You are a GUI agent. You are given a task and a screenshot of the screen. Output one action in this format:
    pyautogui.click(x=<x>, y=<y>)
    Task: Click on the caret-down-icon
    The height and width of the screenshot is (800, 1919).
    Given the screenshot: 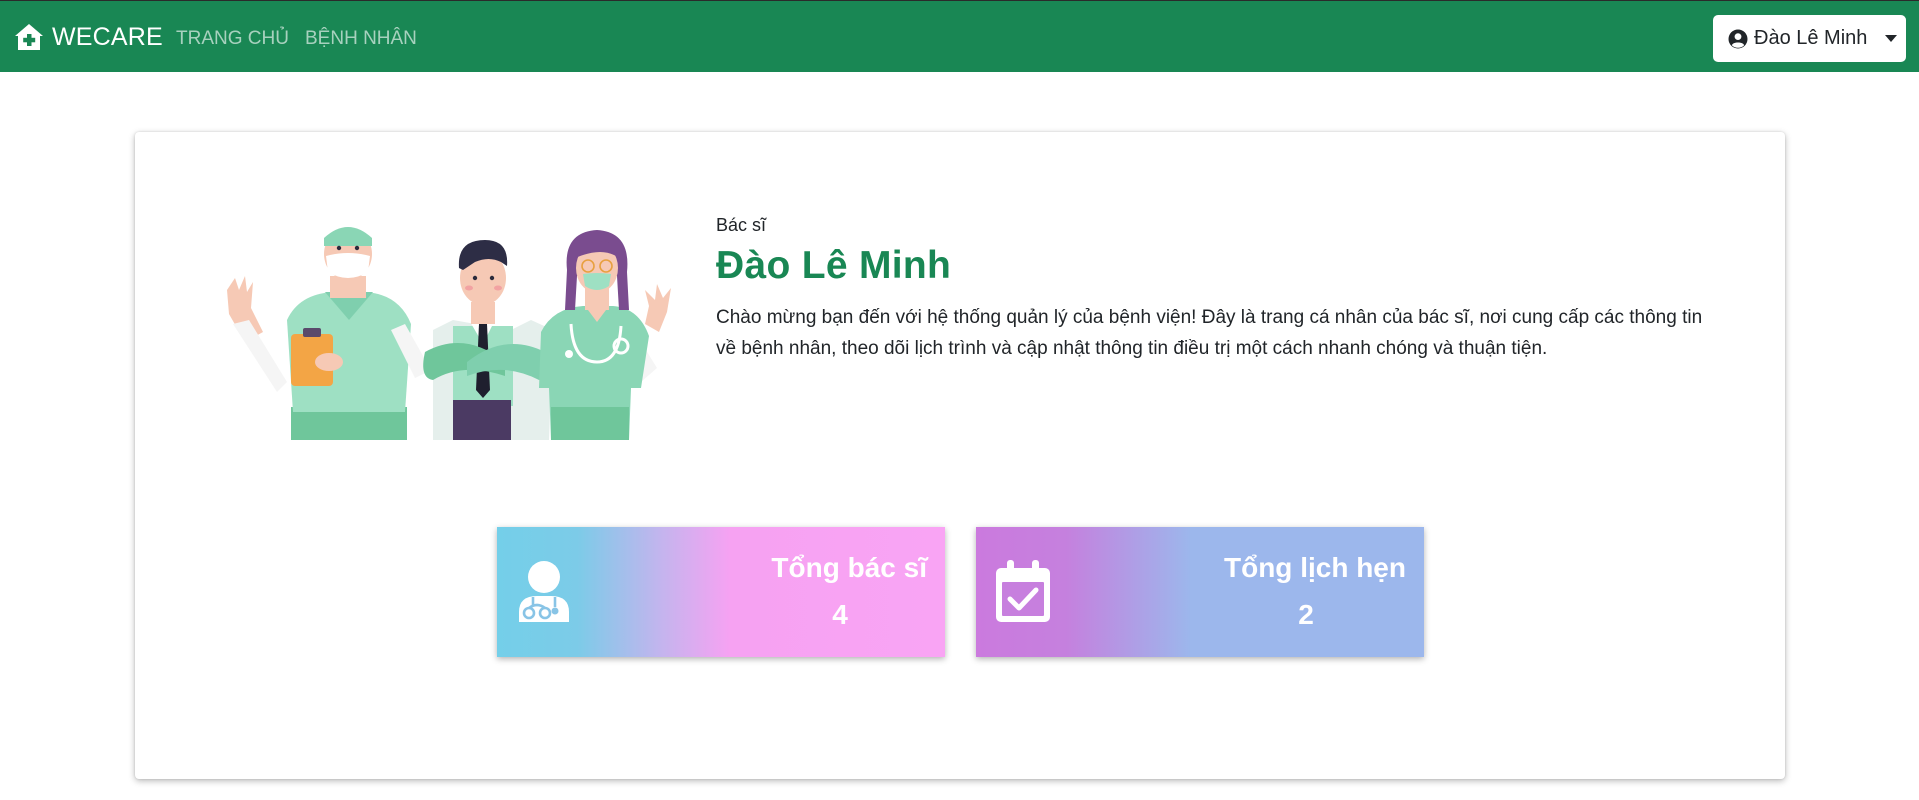 What is the action you would take?
    pyautogui.click(x=1891, y=38)
    